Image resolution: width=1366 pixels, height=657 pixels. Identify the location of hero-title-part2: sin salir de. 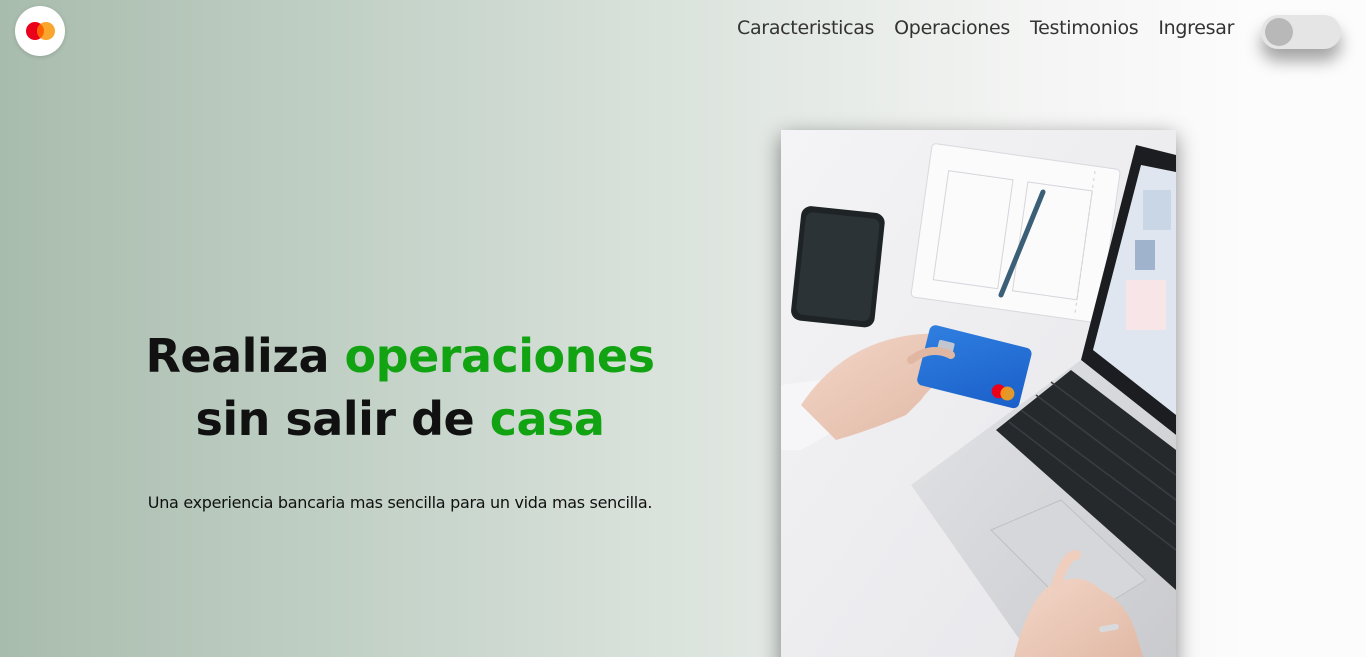
(342, 419).